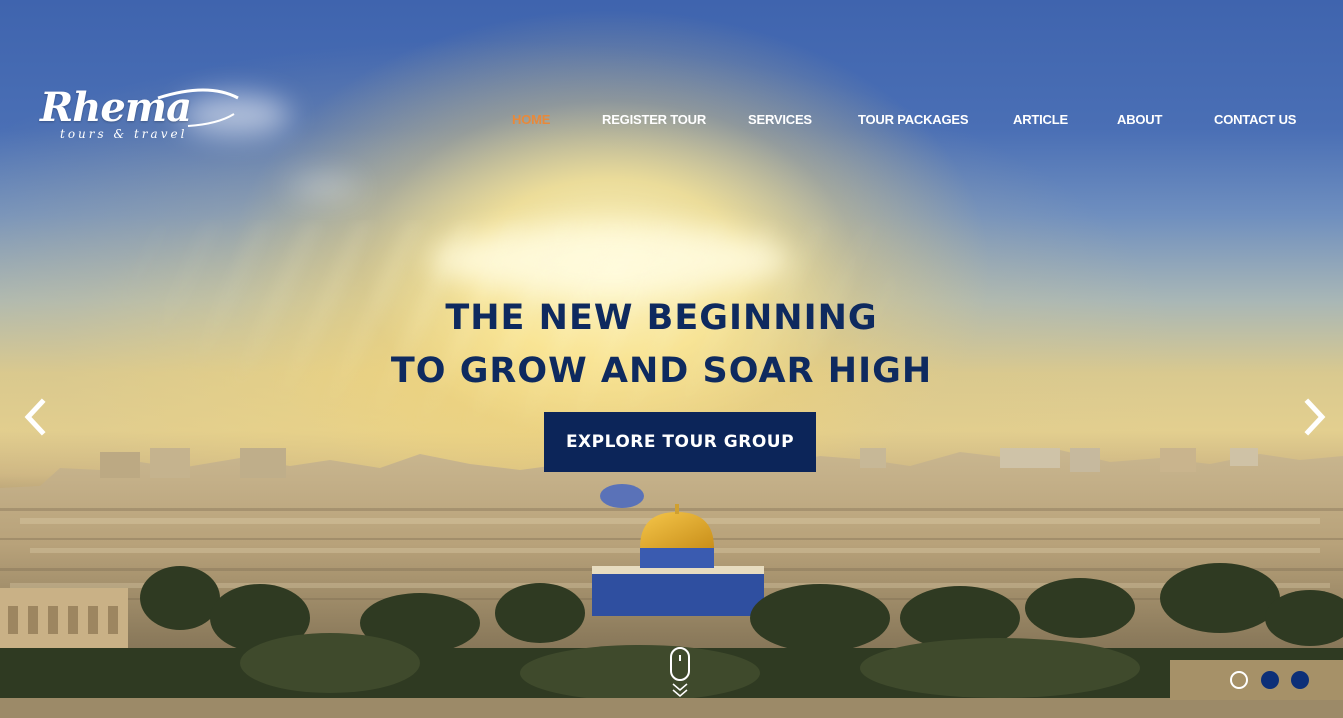 Image resolution: width=1343 pixels, height=718 pixels. I want to click on nav-item-home: HOME, so click(531, 119).